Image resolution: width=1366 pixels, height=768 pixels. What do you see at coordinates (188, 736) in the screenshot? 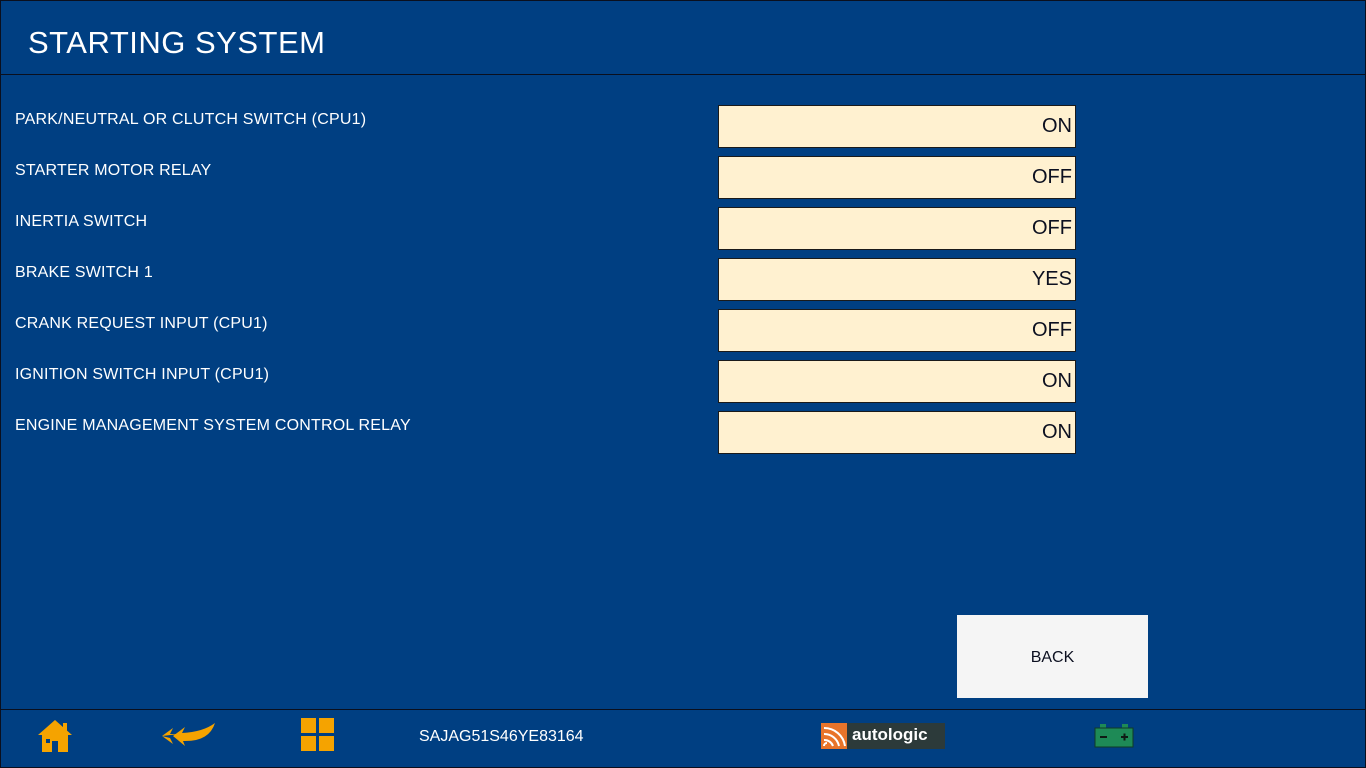
I see `back-arrow-icon` at bounding box center [188, 736].